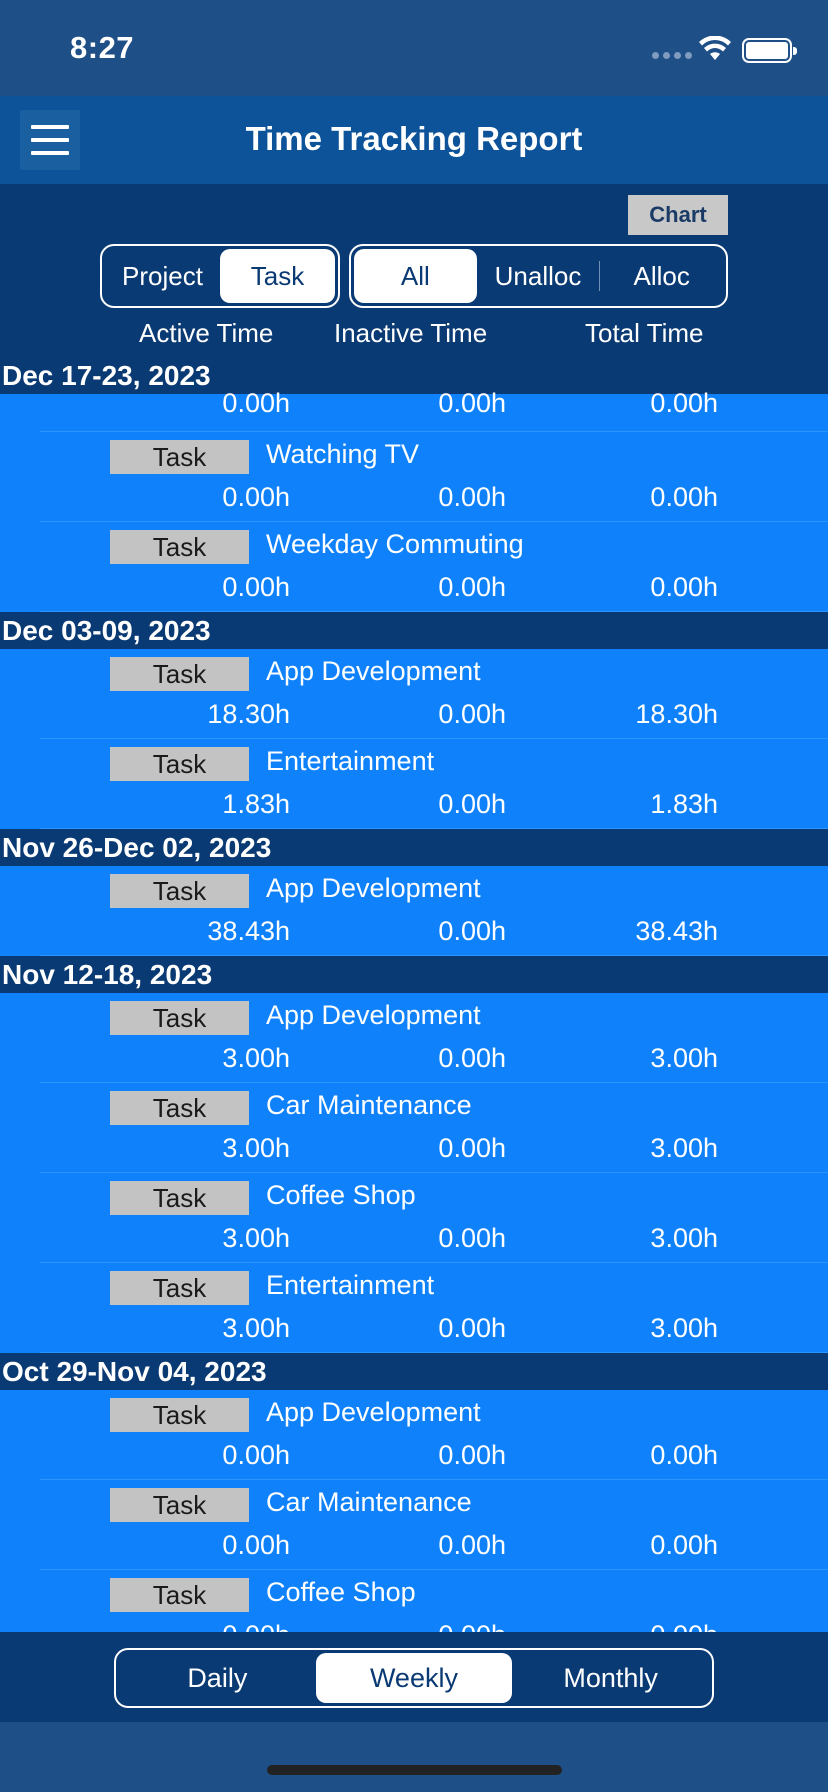 Image resolution: width=828 pixels, height=1792 pixels. I want to click on status-time: 8:27, so click(102, 47).